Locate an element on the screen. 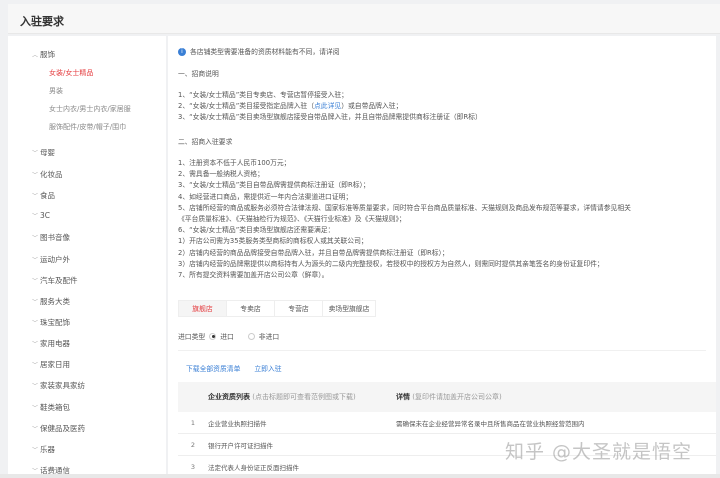  sidebar-item-category: ﹀ 乐器 is located at coordinates (43, 449).